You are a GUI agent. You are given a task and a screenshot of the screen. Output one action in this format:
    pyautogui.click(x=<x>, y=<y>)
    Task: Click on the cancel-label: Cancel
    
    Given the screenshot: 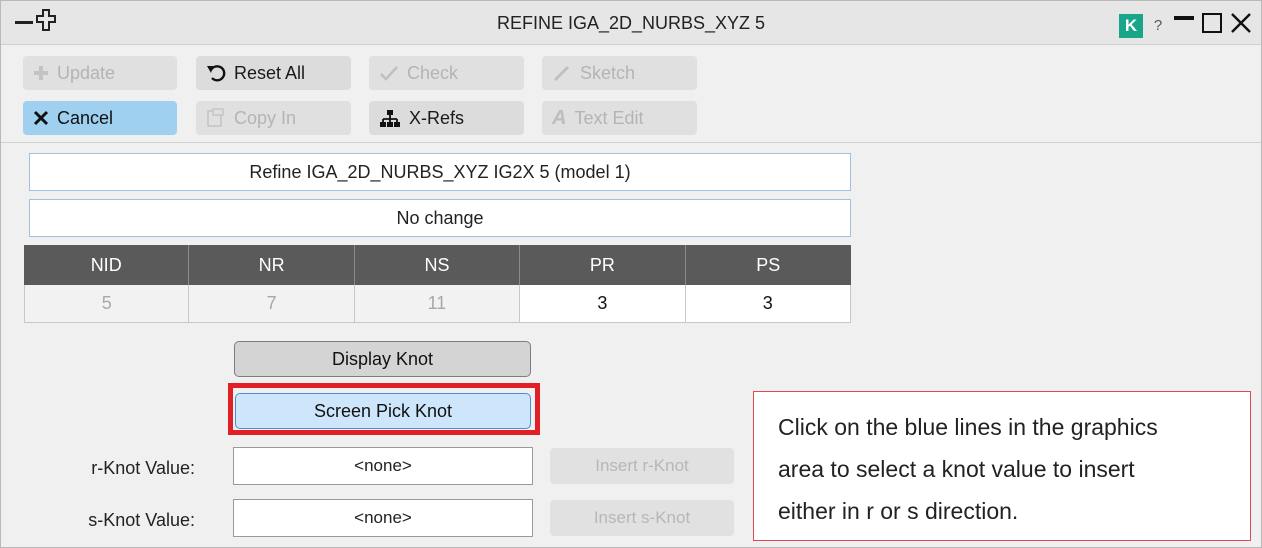 What is the action you would take?
    pyautogui.click(x=85, y=117)
    